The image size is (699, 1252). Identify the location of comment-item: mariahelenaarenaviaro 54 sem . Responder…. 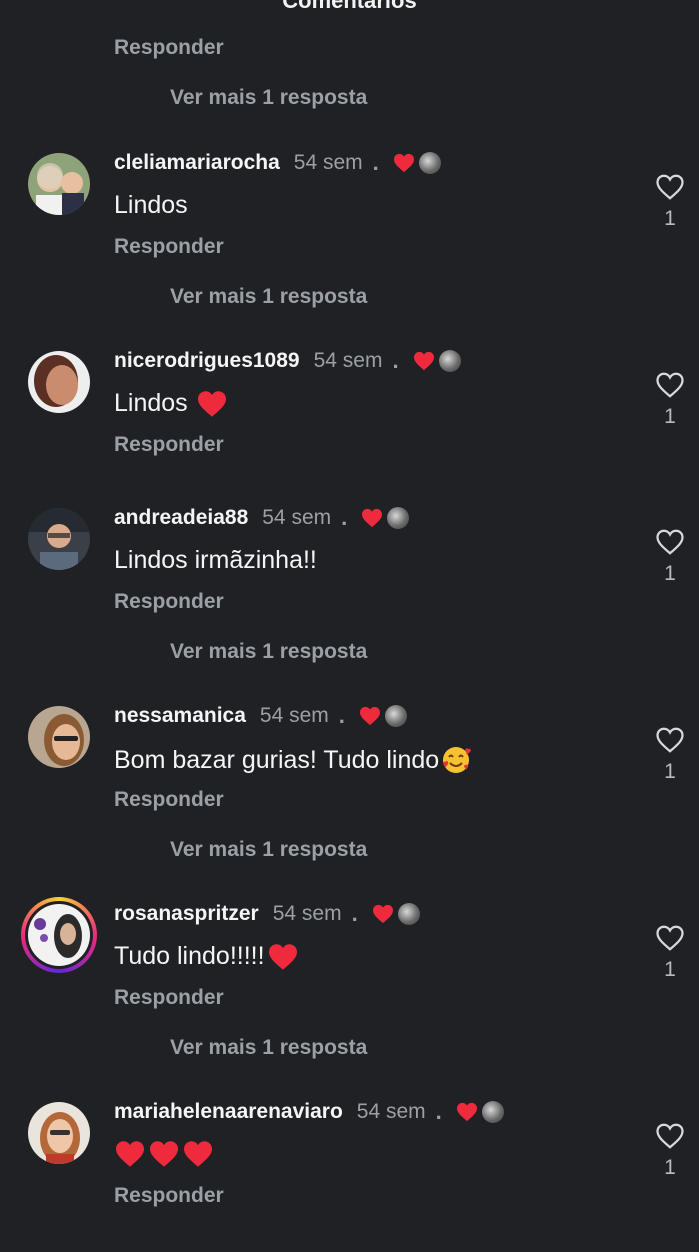
(349, 1175).